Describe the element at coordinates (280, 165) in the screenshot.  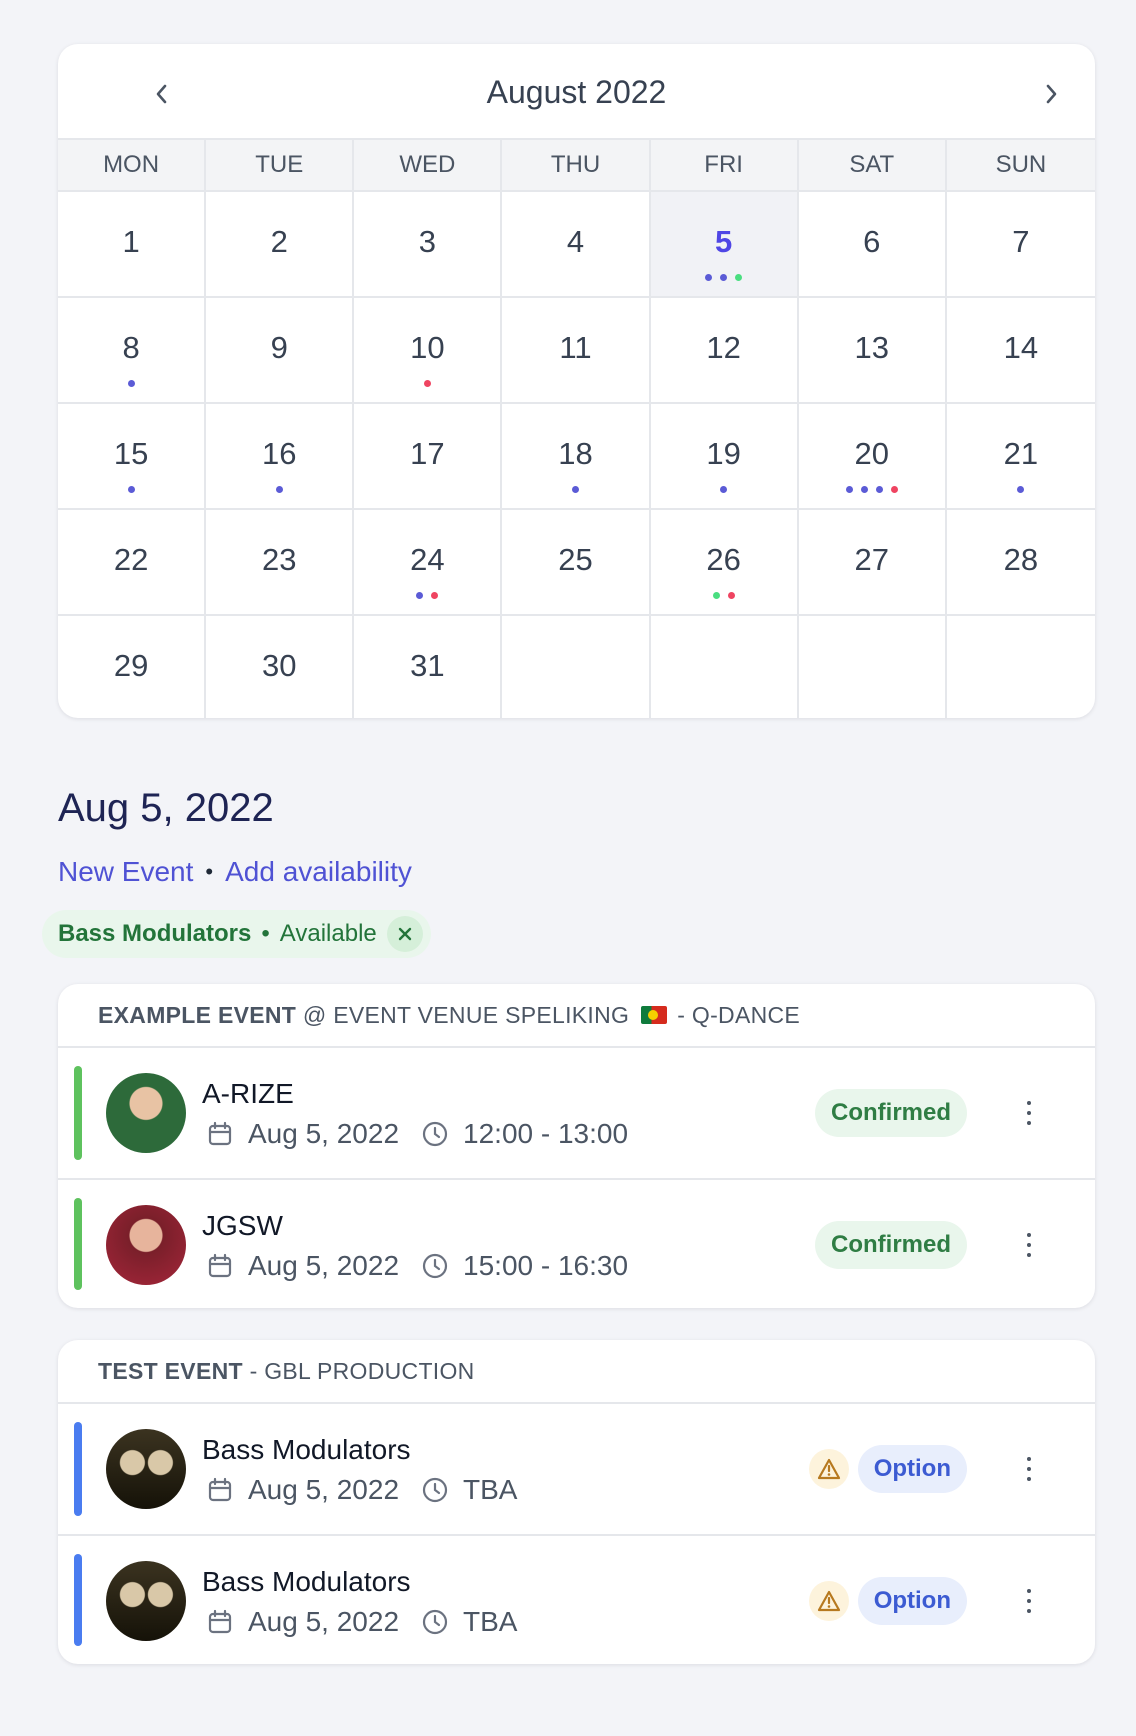
I see `weekday-label: TUE` at that location.